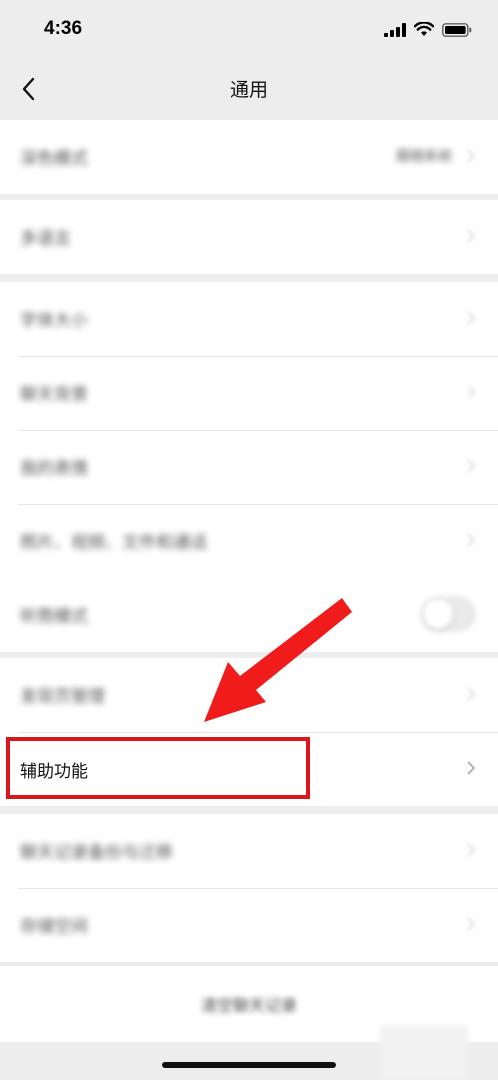 This screenshot has height=1080, width=498. I want to click on setting-row-storage: 存储空间, so click(249, 925).